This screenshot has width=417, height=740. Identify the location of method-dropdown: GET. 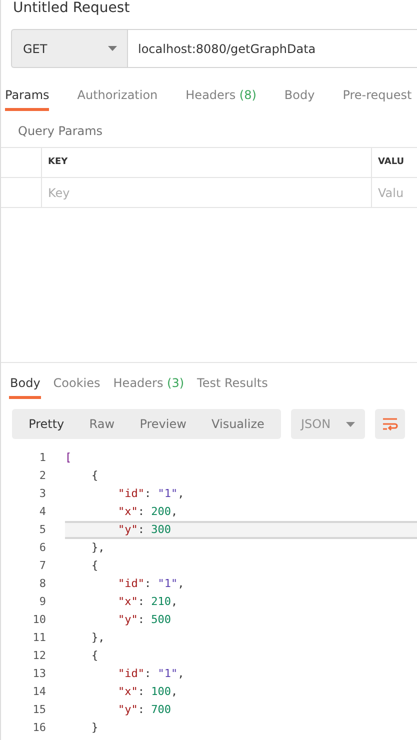
(69, 48).